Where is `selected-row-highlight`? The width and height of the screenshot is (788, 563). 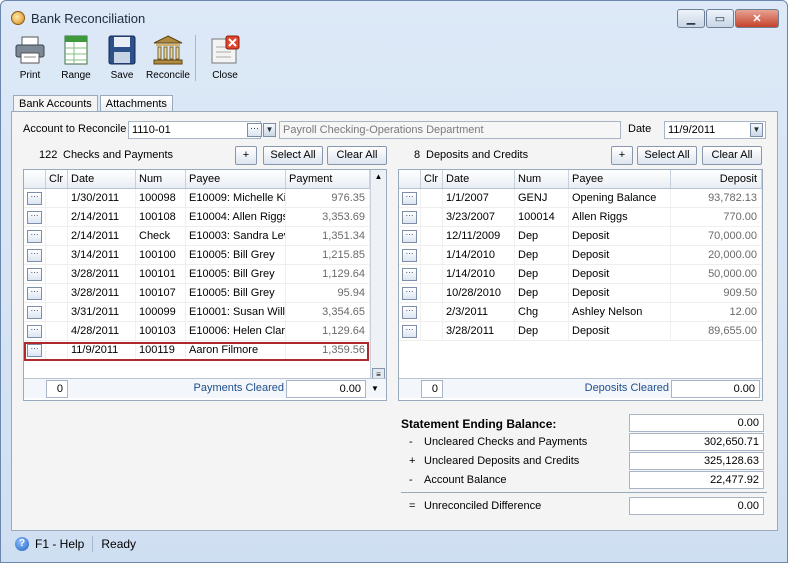
selected-row-highlight is located at coordinates (196, 351).